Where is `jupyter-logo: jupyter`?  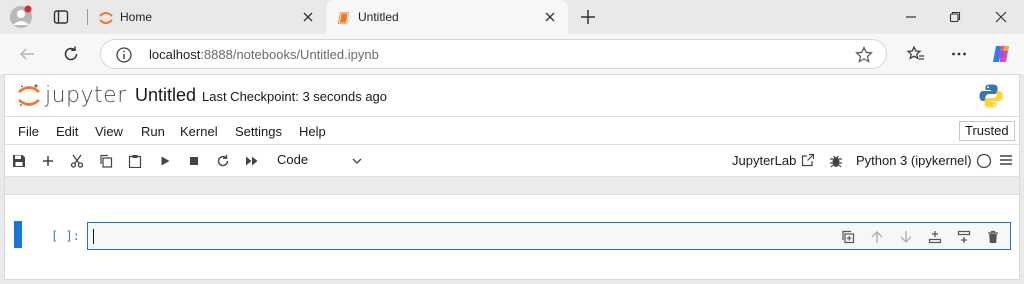 jupyter-logo: jupyter is located at coordinates (72, 96).